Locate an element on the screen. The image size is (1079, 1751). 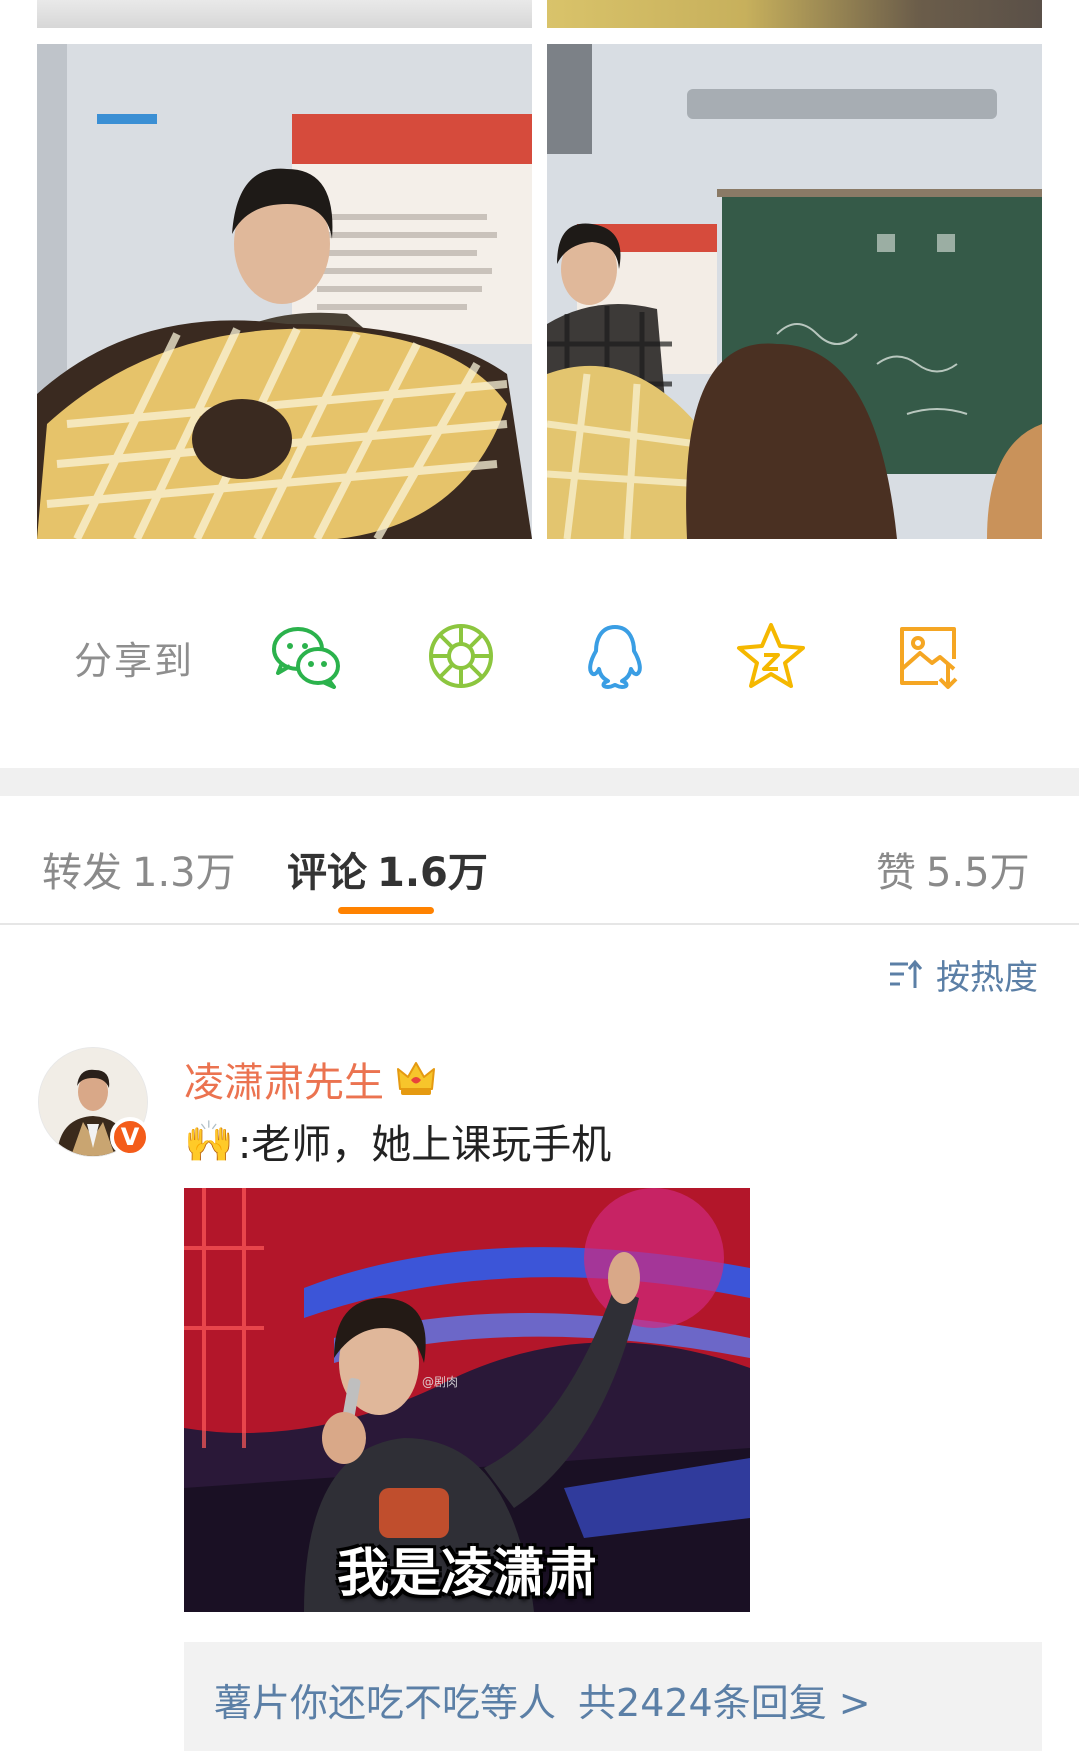
favorite-star-icon is located at coordinates (771, 656).